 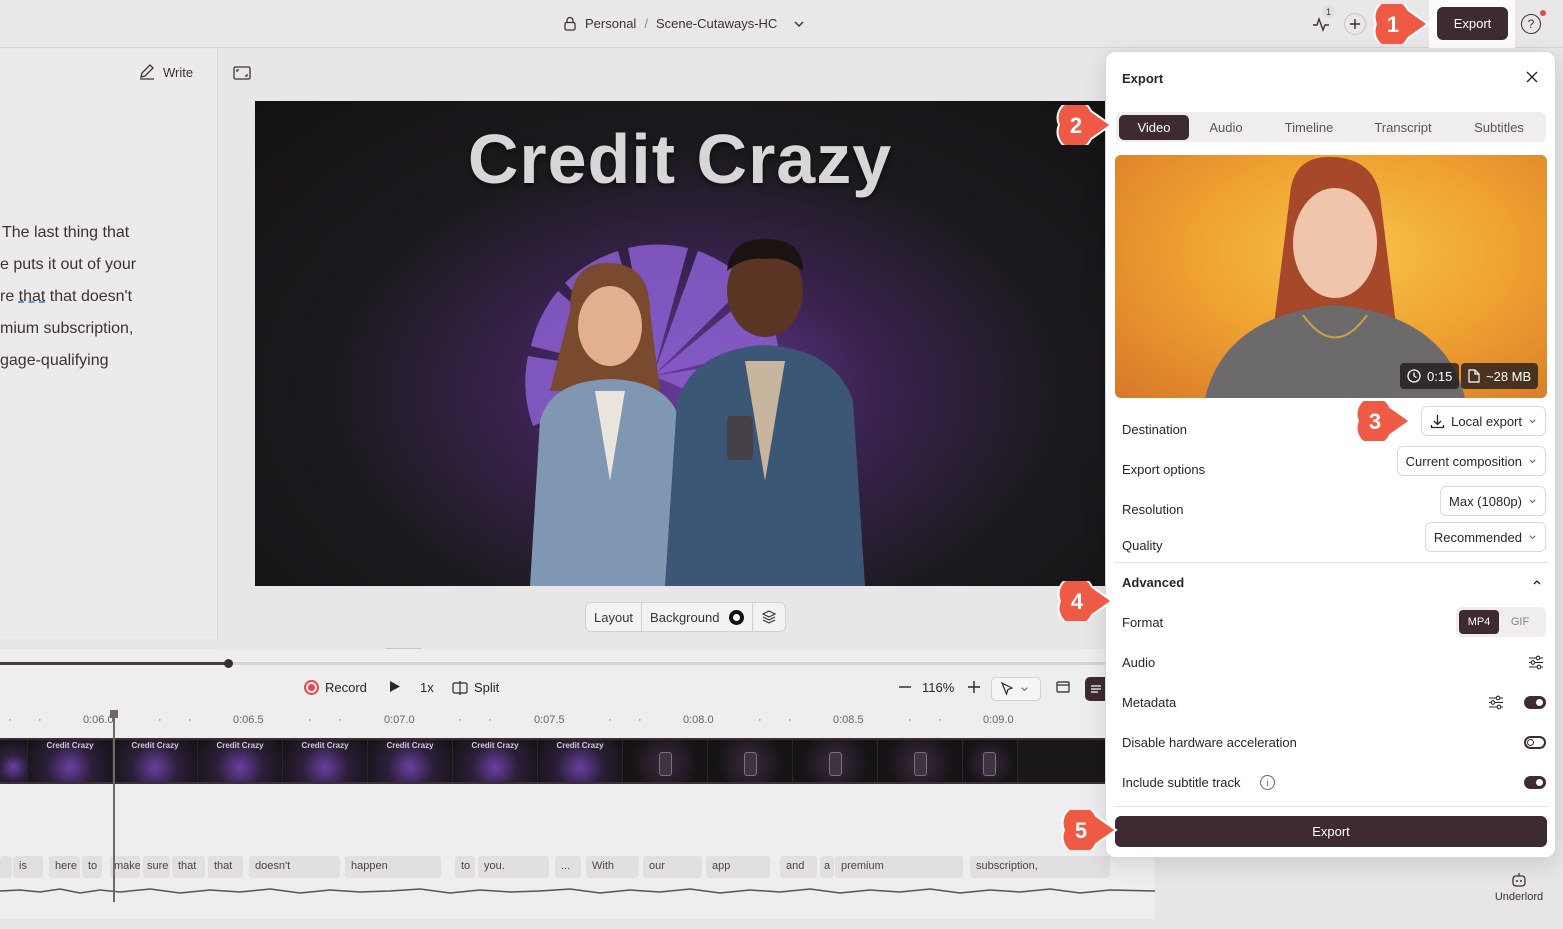 What do you see at coordinates (513, 867) in the screenshot?
I see `word-chip: you.` at bounding box center [513, 867].